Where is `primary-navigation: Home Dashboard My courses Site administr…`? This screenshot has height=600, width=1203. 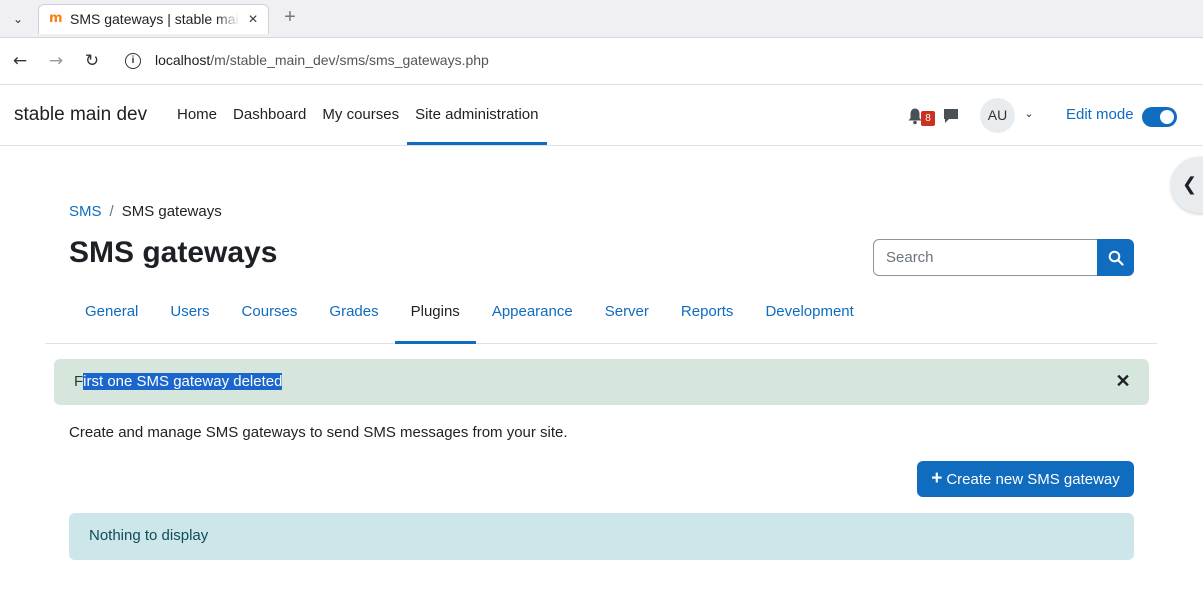 primary-navigation: Home Dashboard My courses Site administr… is located at coordinates (358, 115).